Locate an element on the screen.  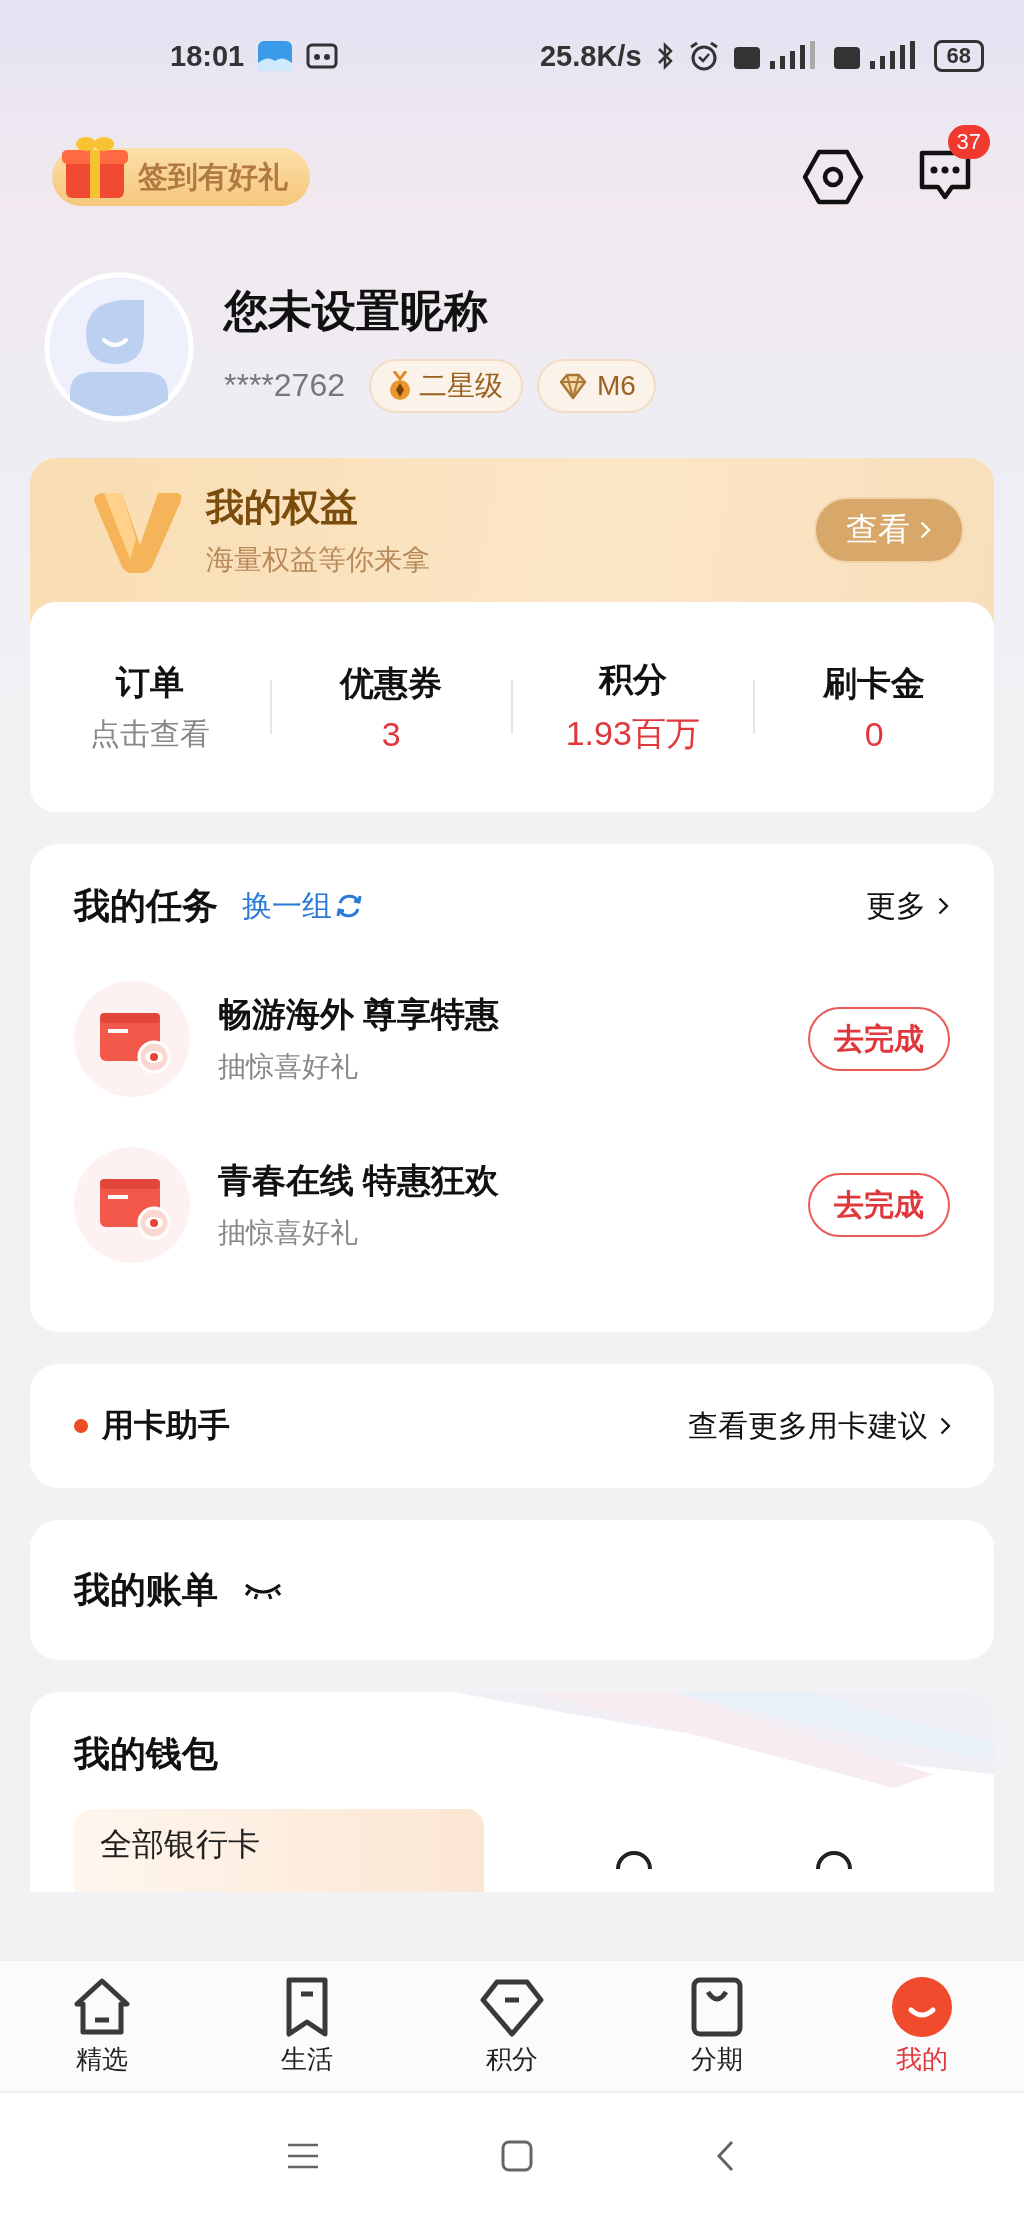
medal-icon is located at coordinates (400, 385).